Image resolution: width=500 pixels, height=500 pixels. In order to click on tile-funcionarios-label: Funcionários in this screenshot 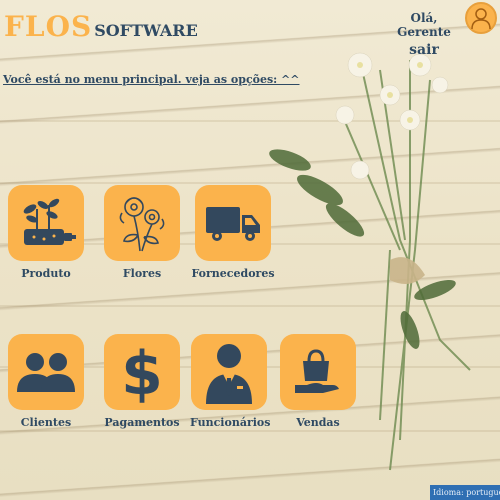, I will do `click(230, 422)`.